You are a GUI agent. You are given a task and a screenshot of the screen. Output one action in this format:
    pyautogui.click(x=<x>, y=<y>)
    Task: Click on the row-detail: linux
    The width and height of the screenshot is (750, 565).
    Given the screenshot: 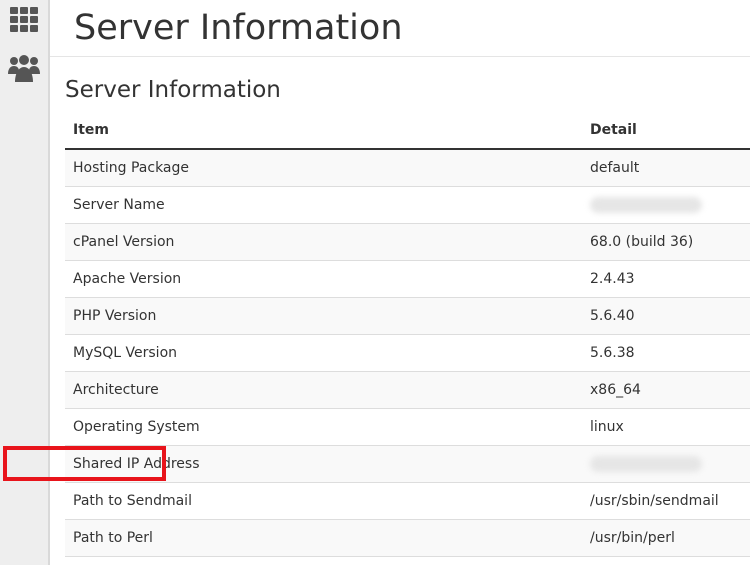 What is the action you would take?
    pyautogui.click(x=666, y=427)
    